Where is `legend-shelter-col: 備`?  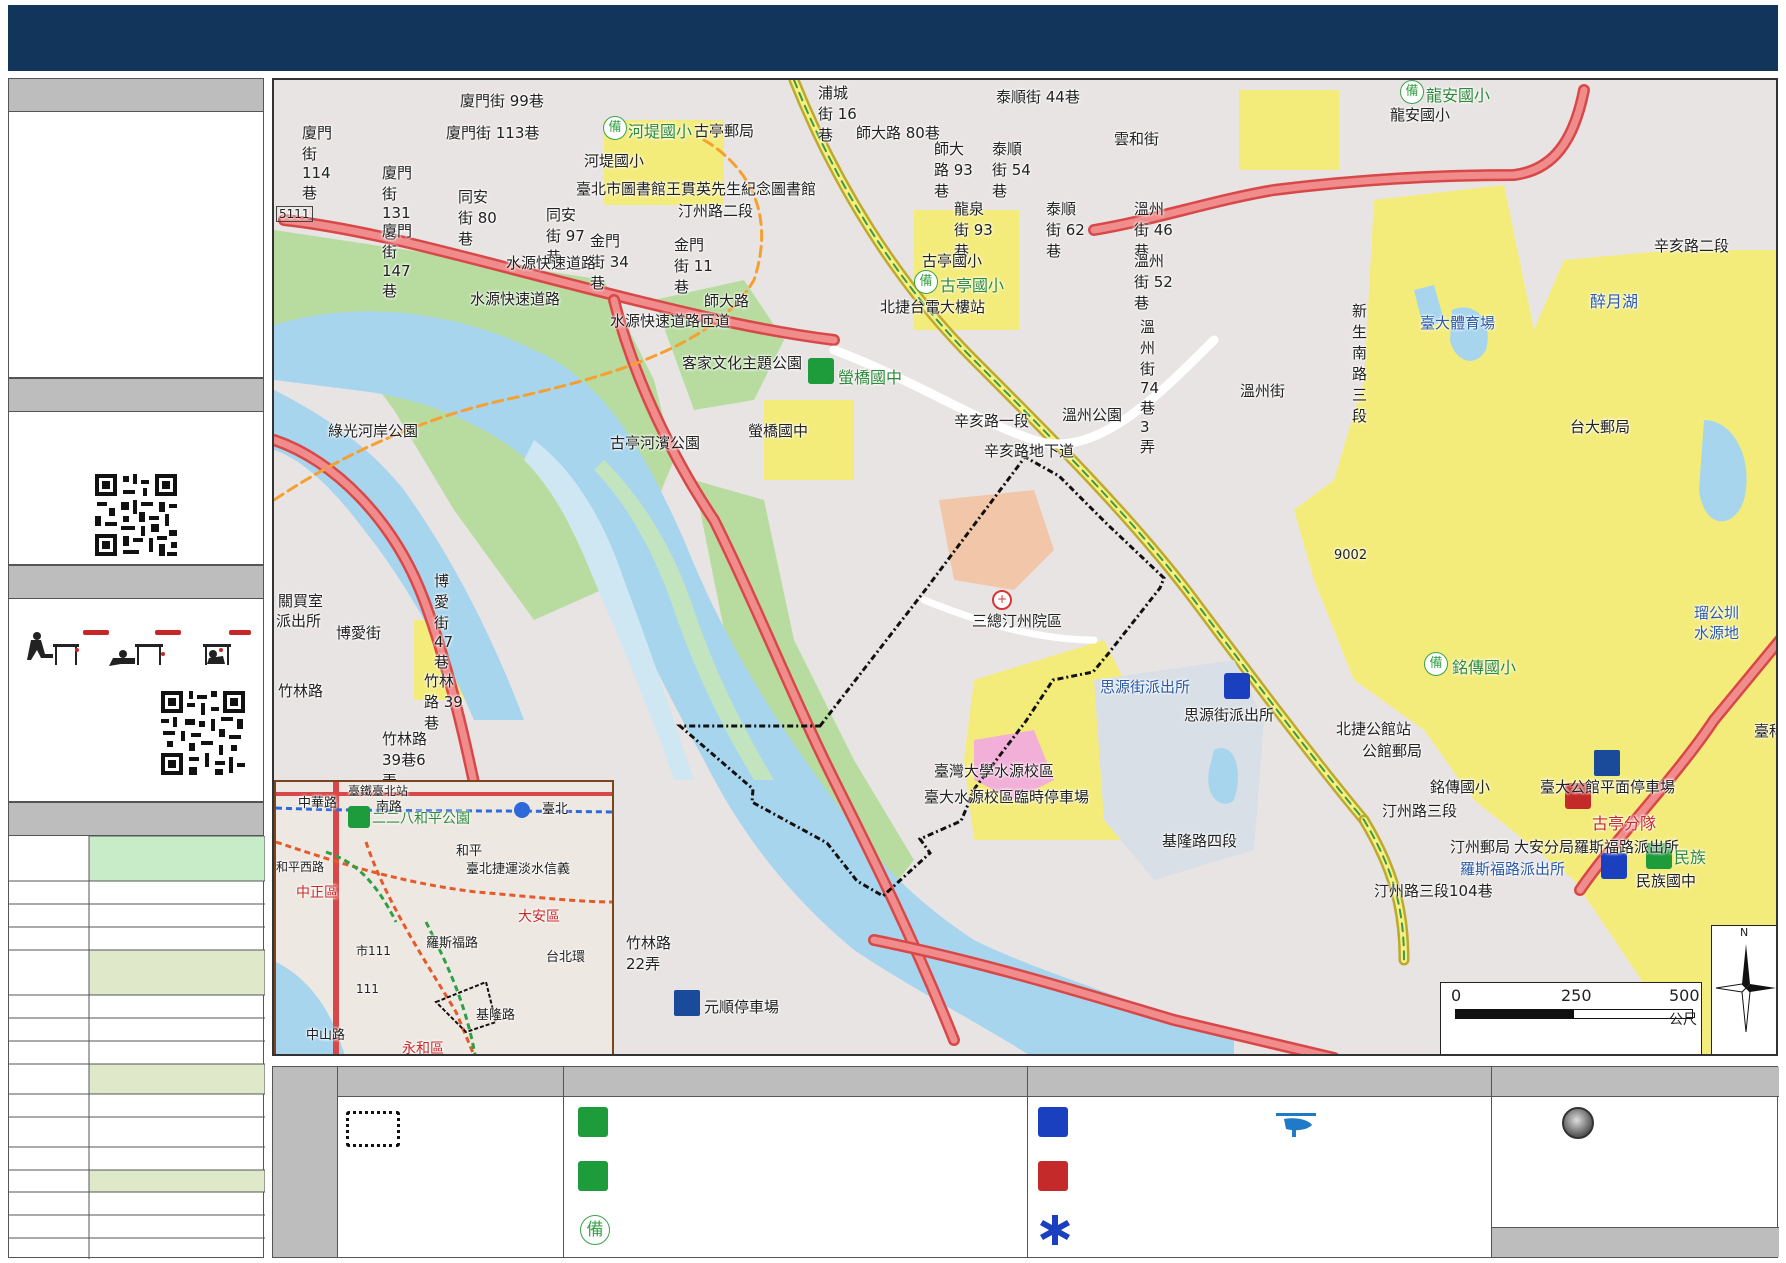
legend-shelter-col: 備 is located at coordinates (795, 1162).